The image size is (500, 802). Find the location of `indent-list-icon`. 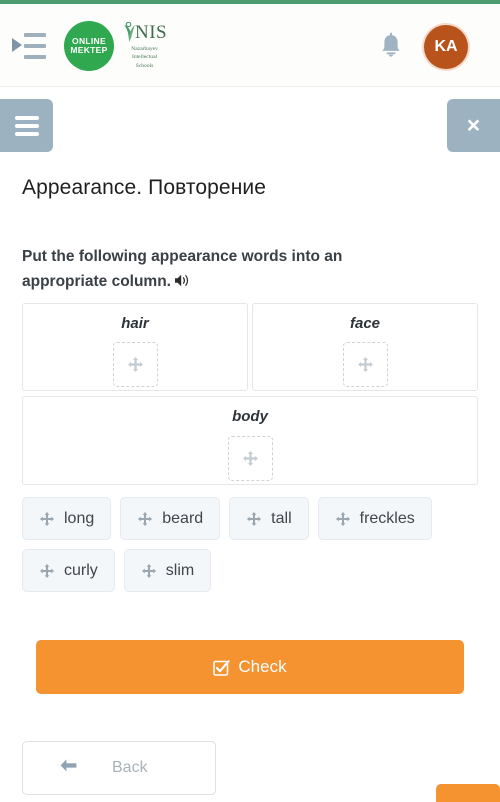

indent-list-icon is located at coordinates (29, 46).